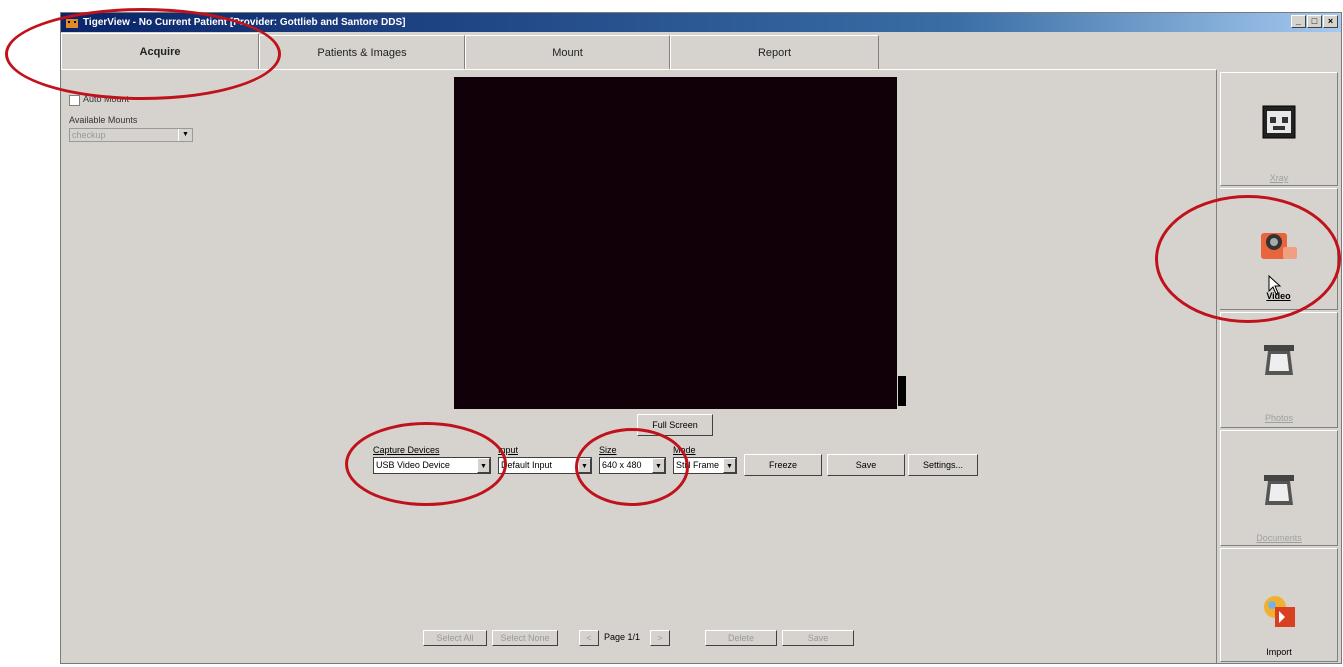  I want to click on mode-label: Mode, so click(684, 450).